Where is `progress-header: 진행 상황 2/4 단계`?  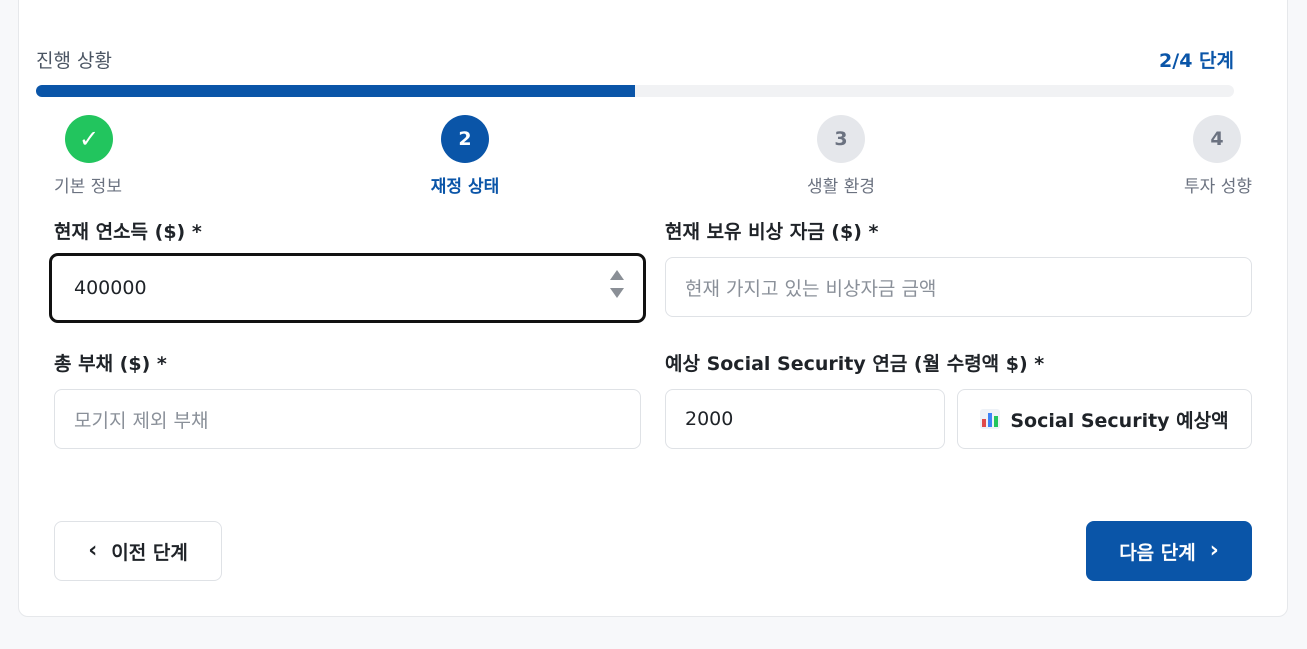
progress-header: 진행 상황 2/4 단계 is located at coordinates (635, 59).